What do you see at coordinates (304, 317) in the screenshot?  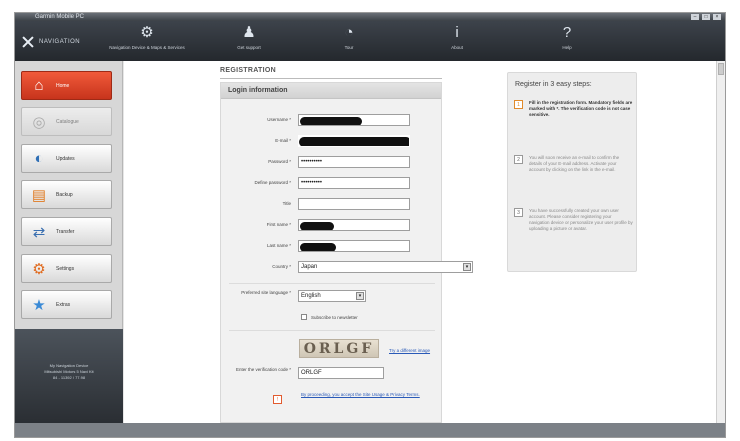 I see `newsletter-checkbox` at bounding box center [304, 317].